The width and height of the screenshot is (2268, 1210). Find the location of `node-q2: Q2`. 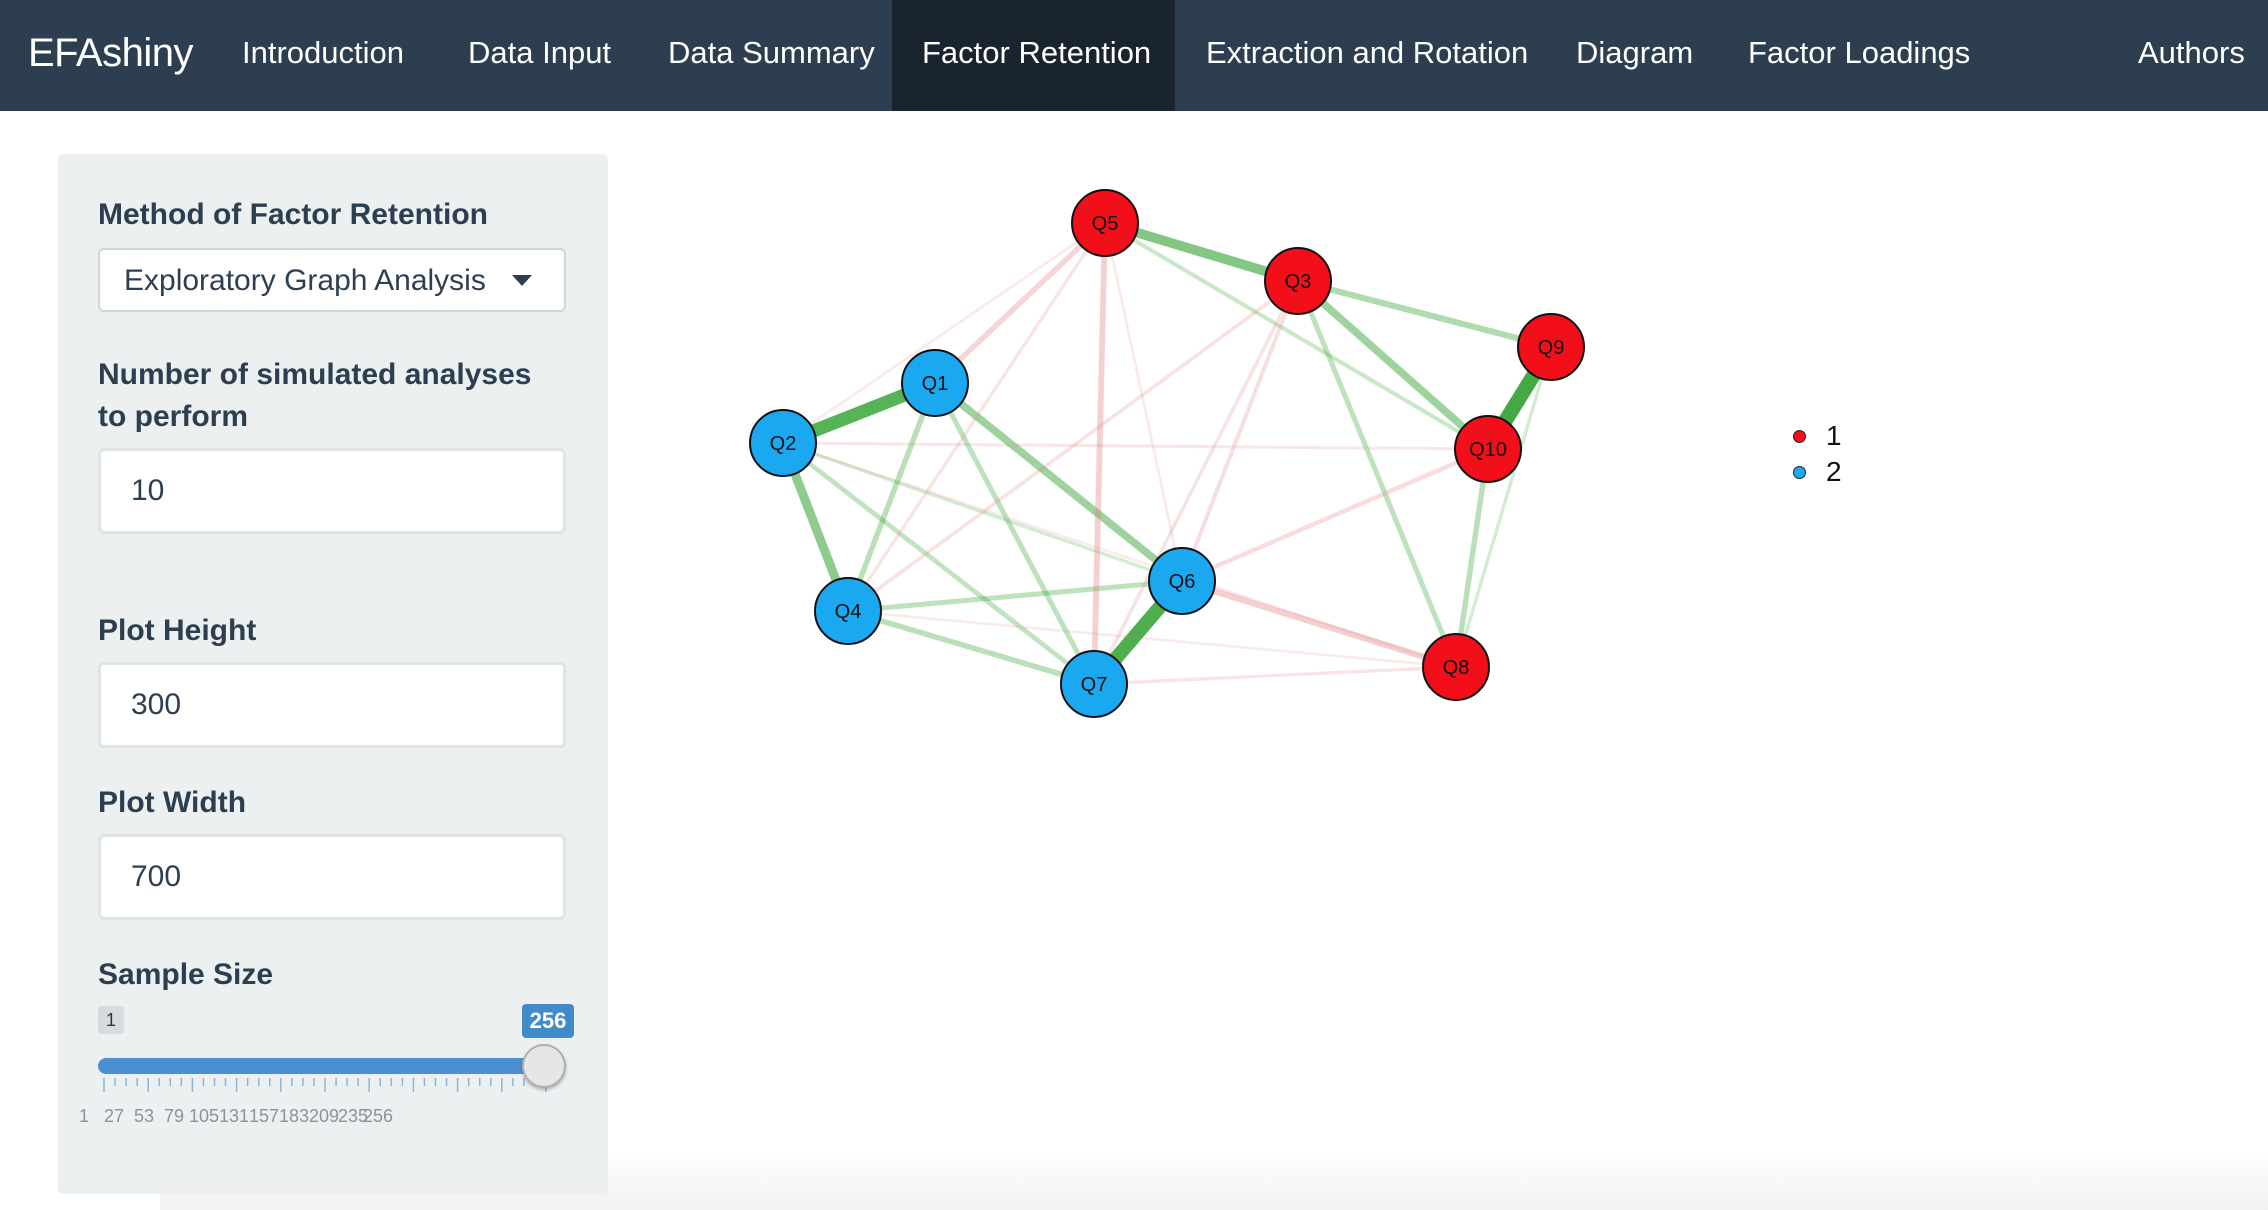

node-q2: Q2 is located at coordinates (783, 443).